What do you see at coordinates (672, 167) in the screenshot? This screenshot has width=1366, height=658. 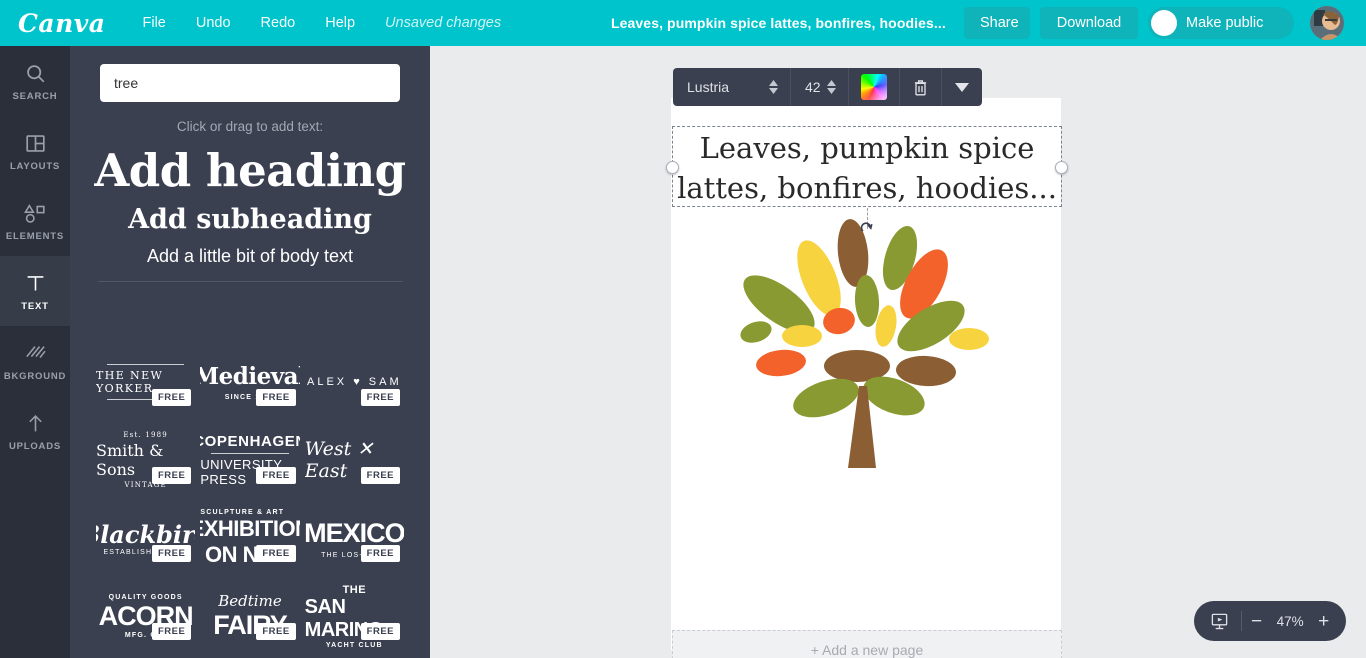 I see `resize-handle-left` at bounding box center [672, 167].